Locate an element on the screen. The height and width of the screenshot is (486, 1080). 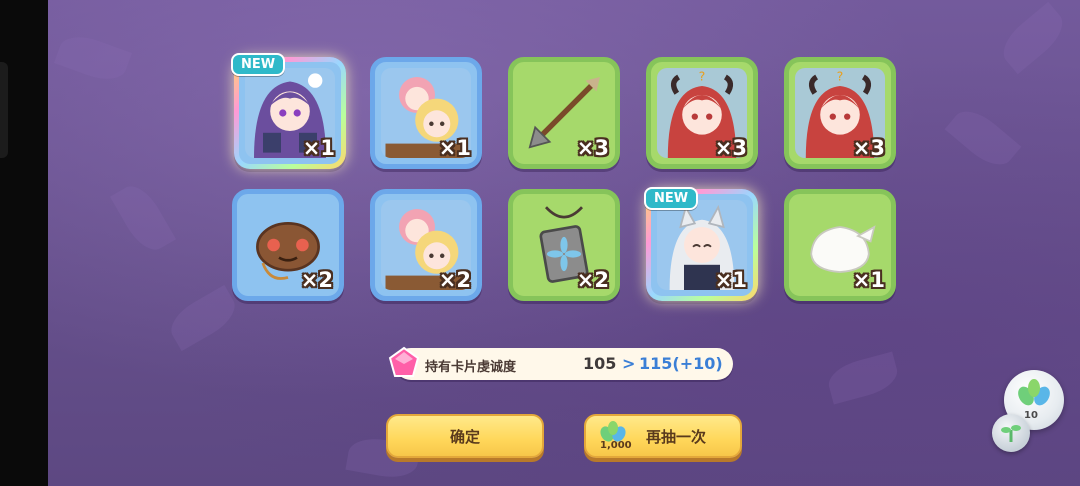
affinity-bar: 持有卡片虔诚度 105 > 115(+10) is located at coordinates (560, 363).